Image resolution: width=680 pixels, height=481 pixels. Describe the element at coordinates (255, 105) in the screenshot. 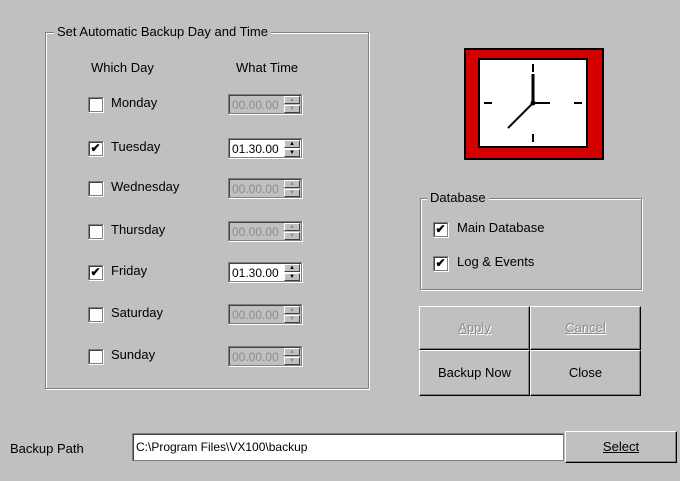

I see `monday-time-value: 00.00.00` at that location.